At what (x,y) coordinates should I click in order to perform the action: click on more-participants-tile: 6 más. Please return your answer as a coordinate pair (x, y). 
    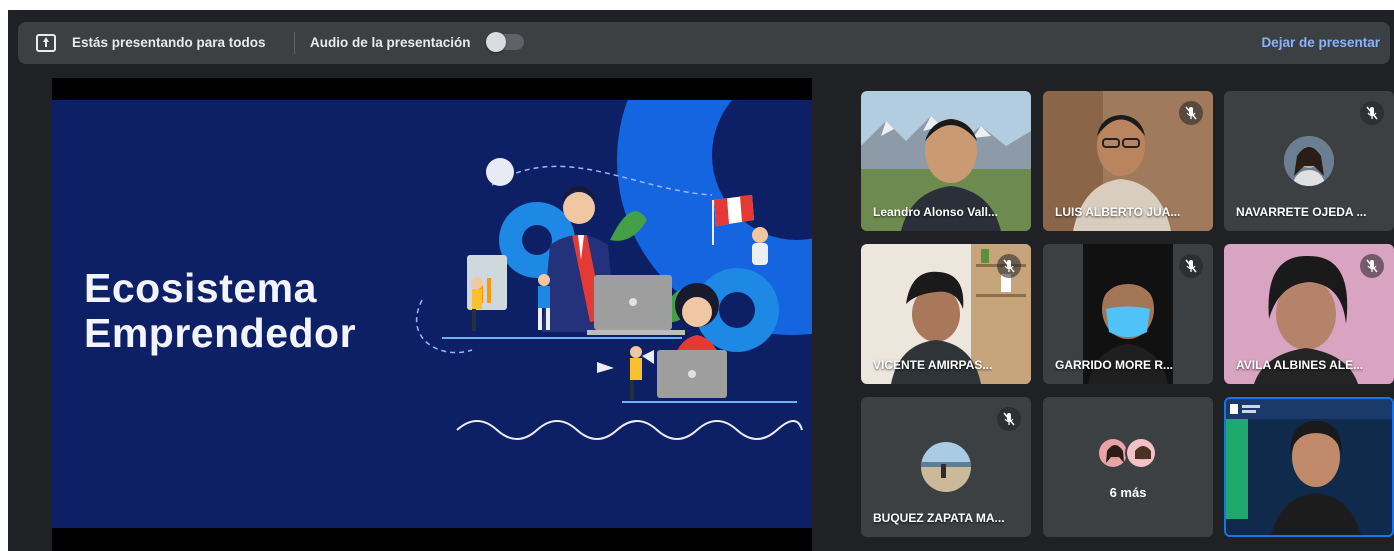
    Looking at the image, I should click on (1128, 467).